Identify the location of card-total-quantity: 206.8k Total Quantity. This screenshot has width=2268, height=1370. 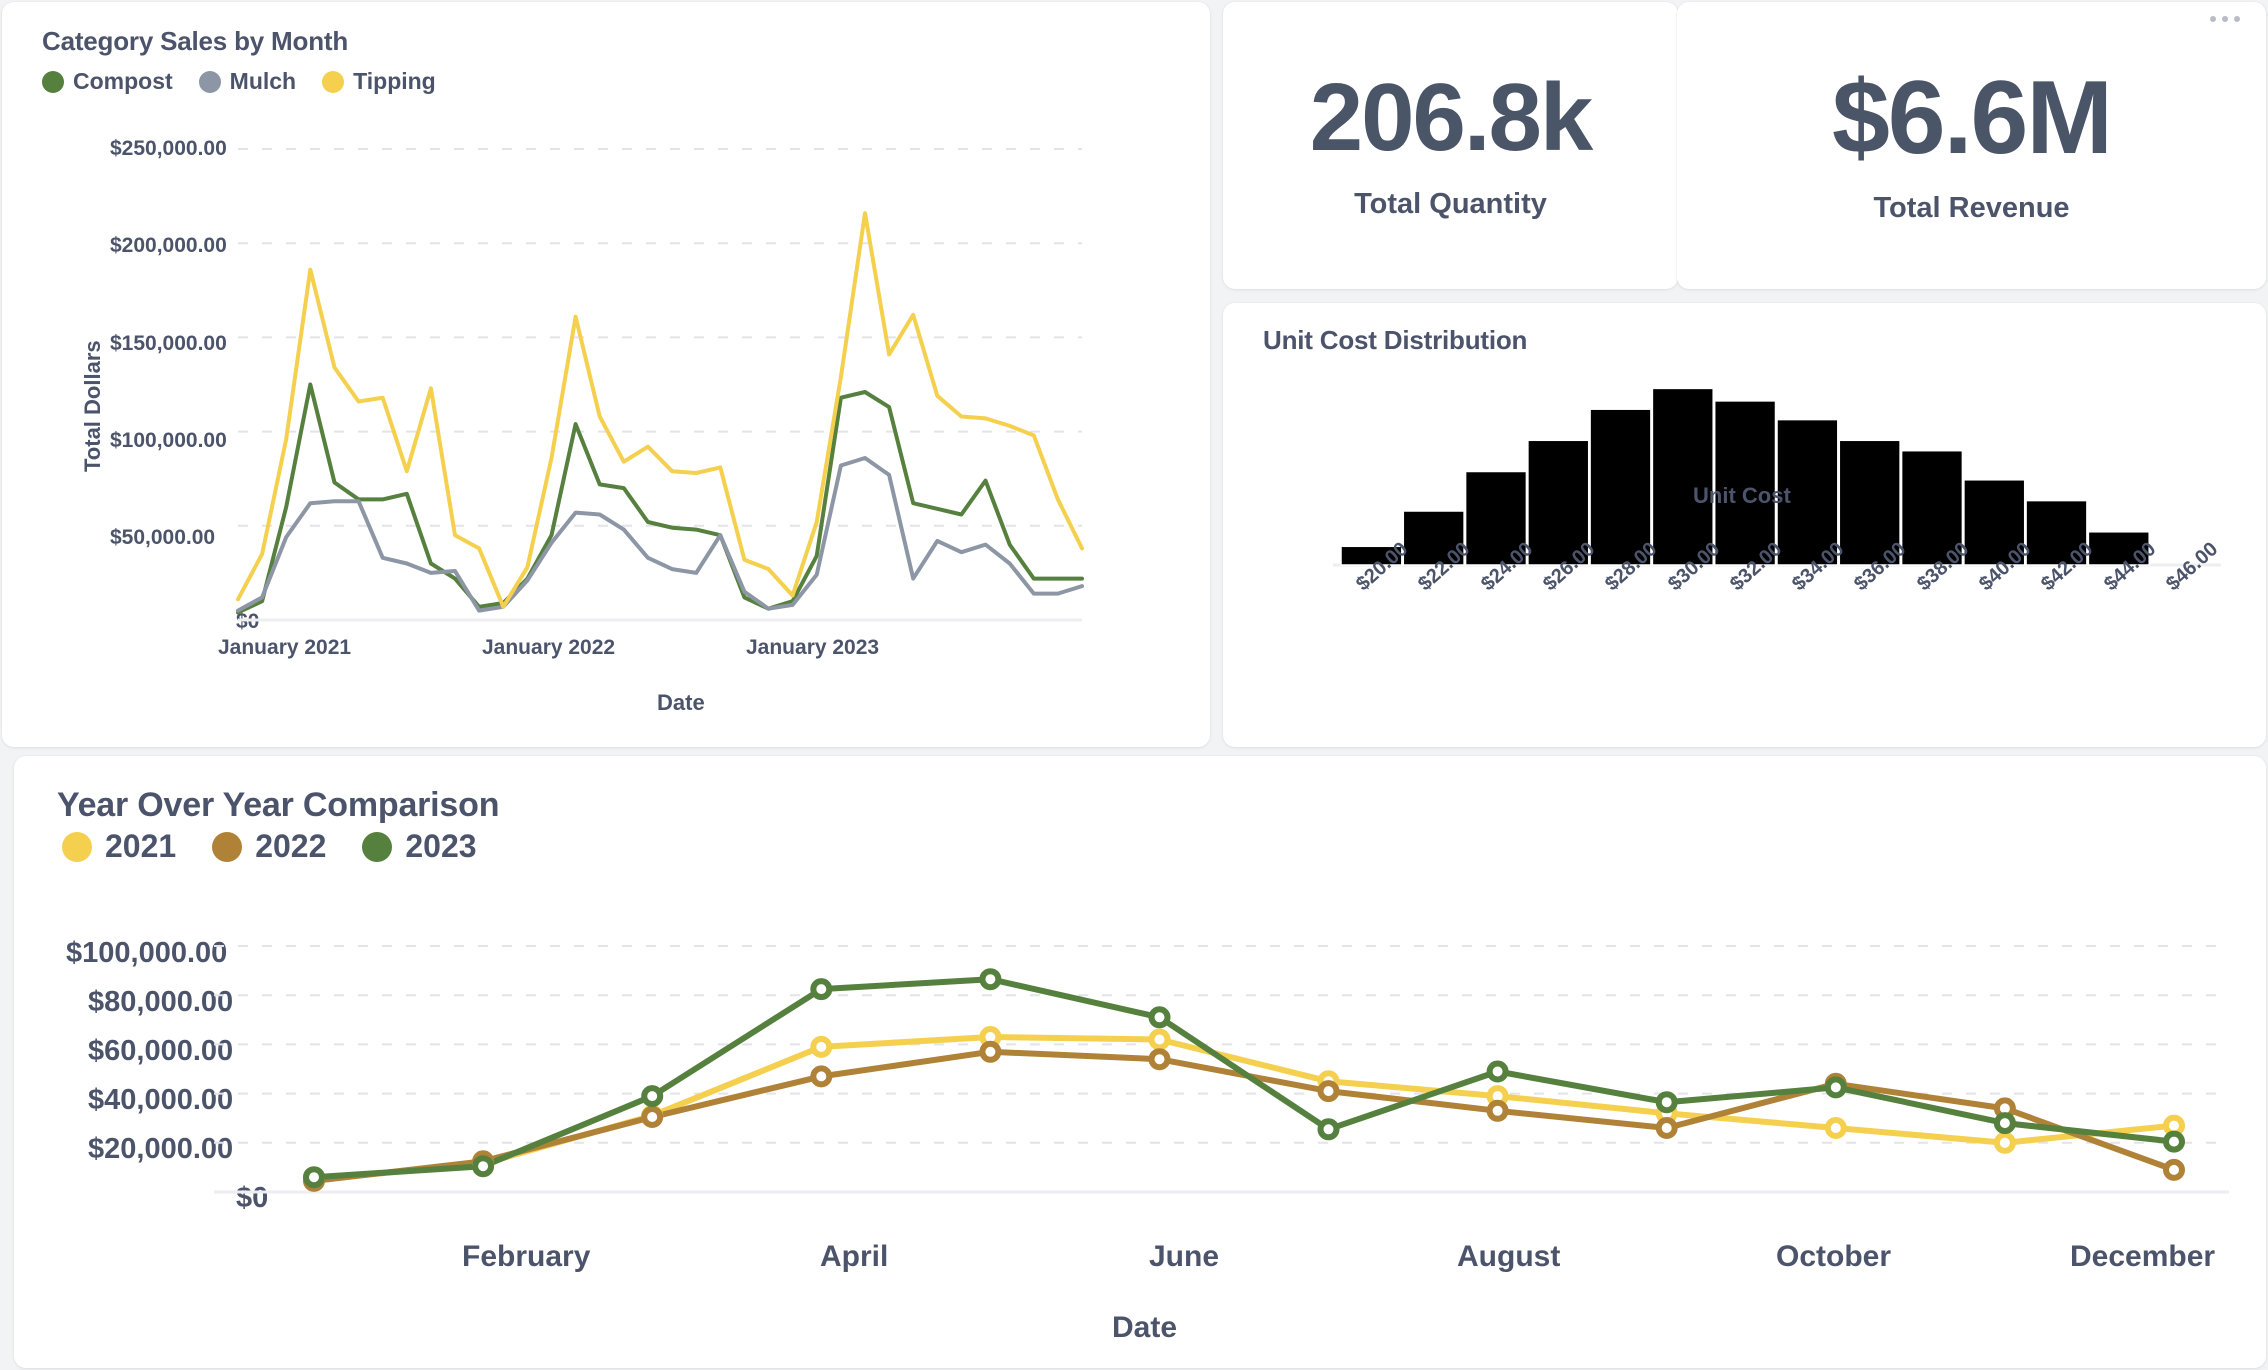
(1450, 145).